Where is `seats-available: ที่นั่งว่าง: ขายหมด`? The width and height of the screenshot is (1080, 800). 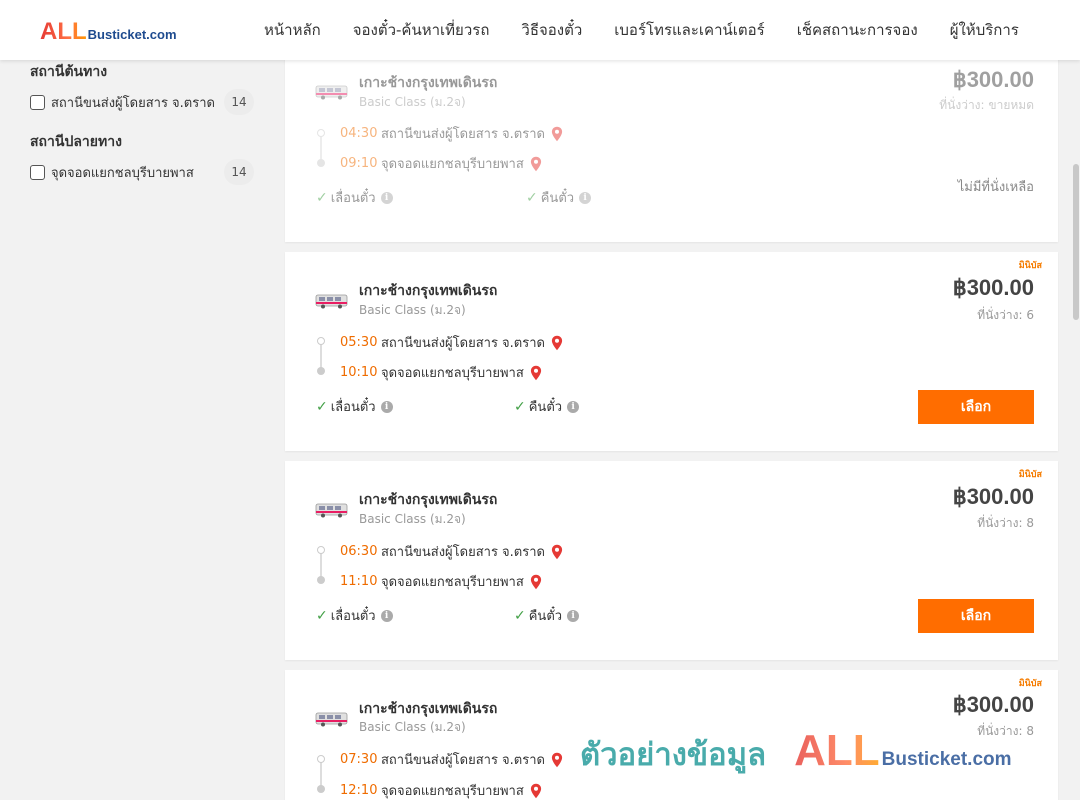
seats-available: ที่นั่งว่าง: ขายหมด is located at coordinates (986, 105).